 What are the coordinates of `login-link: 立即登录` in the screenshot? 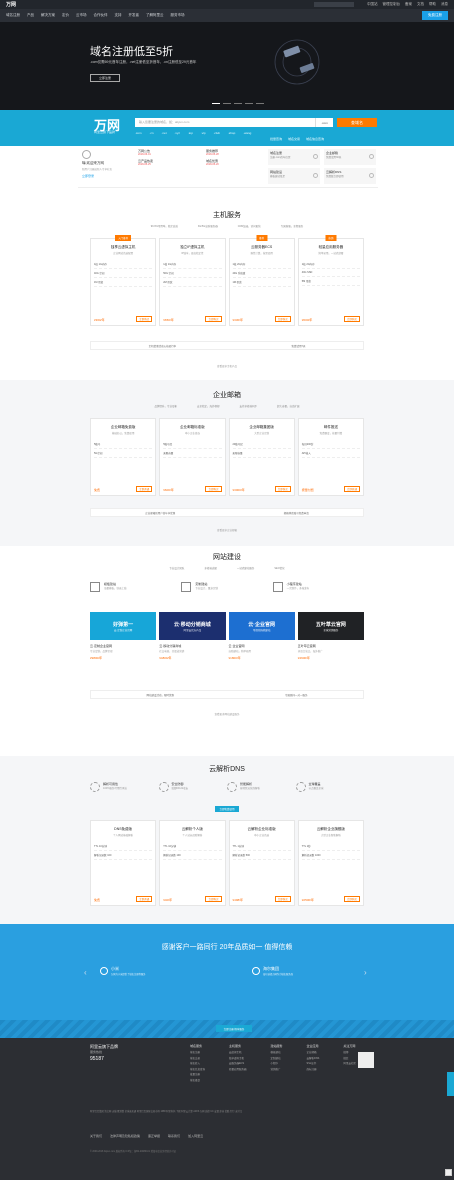 It's located at (108, 176).